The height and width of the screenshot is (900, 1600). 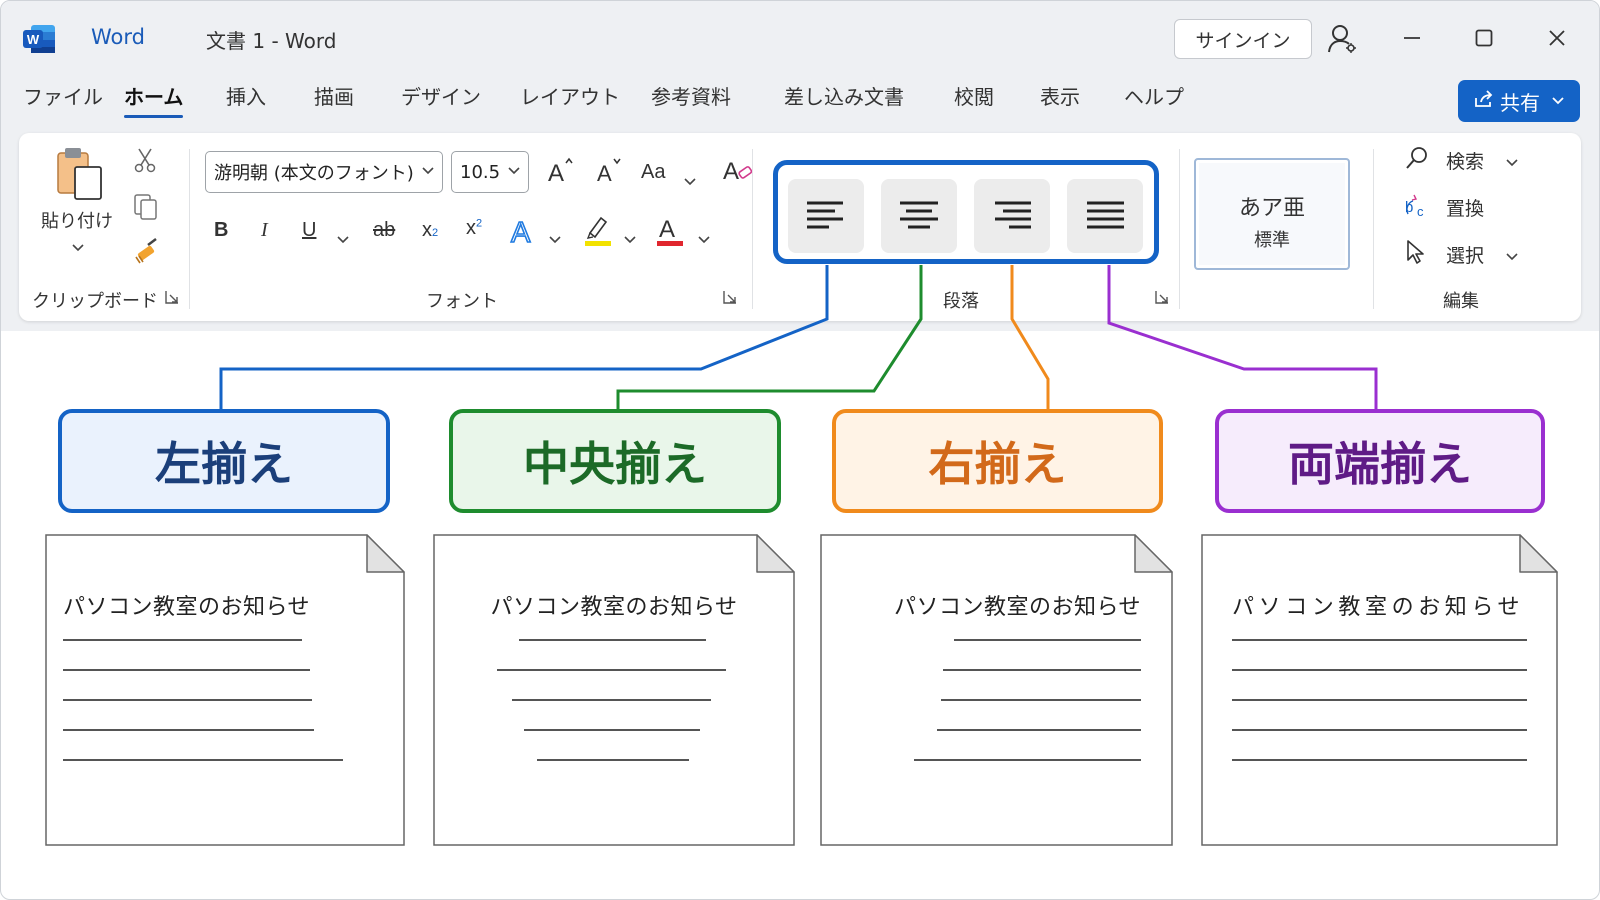 What do you see at coordinates (997, 461) in the screenshot?
I see `callout-right-align: 右揃え` at bounding box center [997, 461].